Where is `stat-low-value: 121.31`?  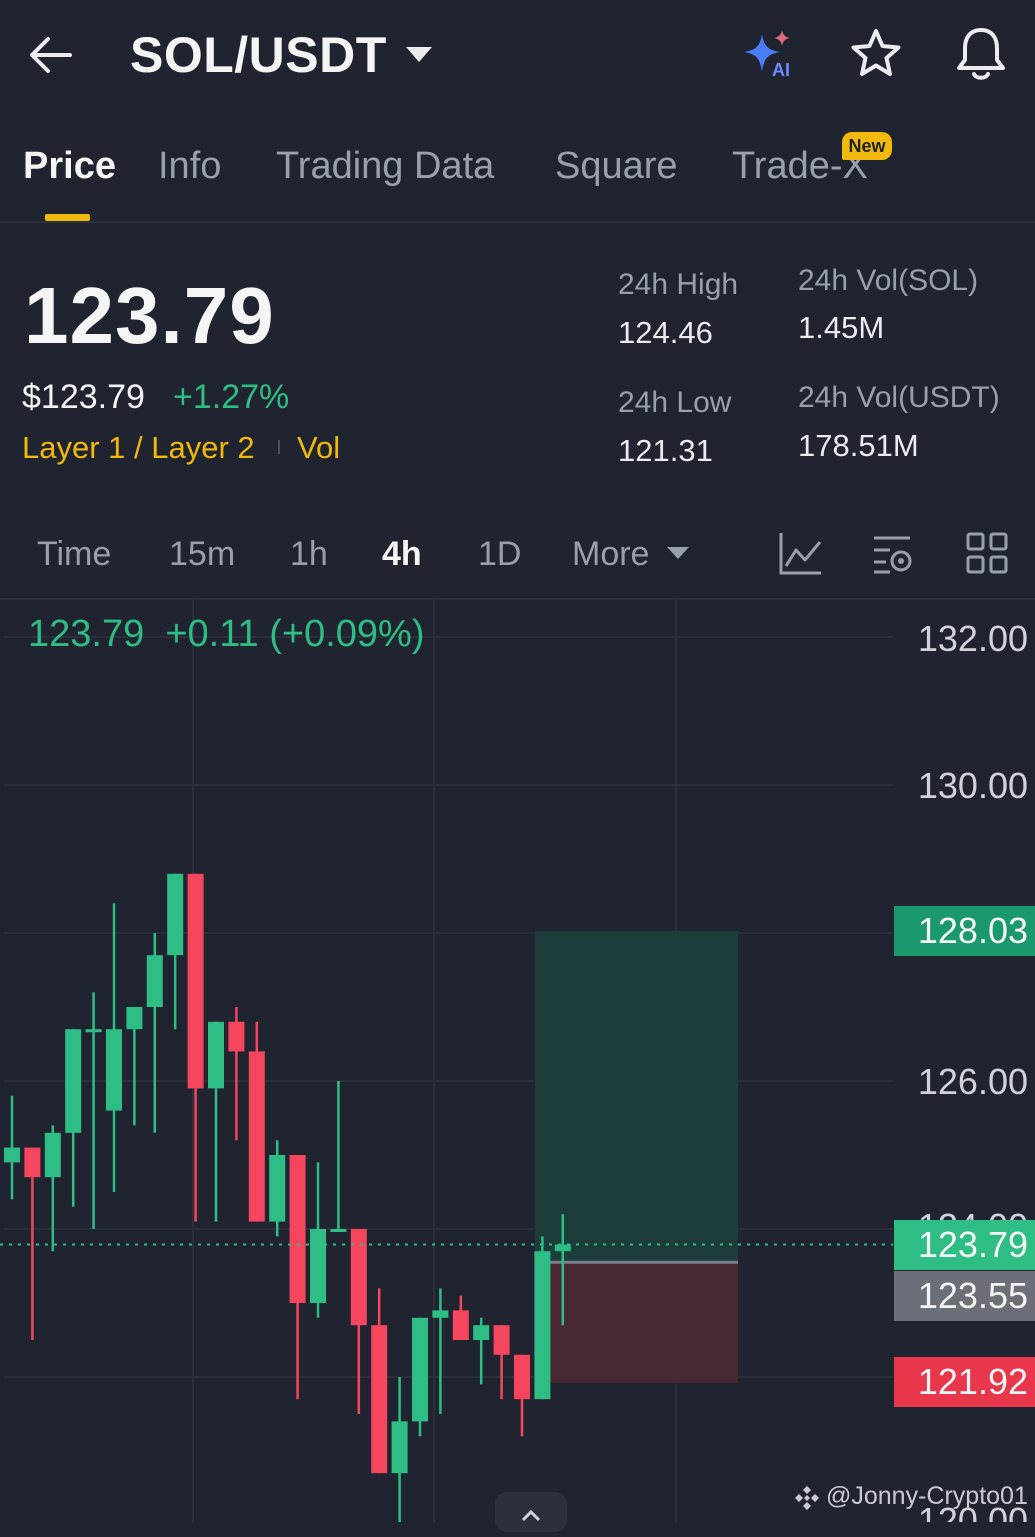
stat-low-value: 121.31 is located at coordinates (665, 450).